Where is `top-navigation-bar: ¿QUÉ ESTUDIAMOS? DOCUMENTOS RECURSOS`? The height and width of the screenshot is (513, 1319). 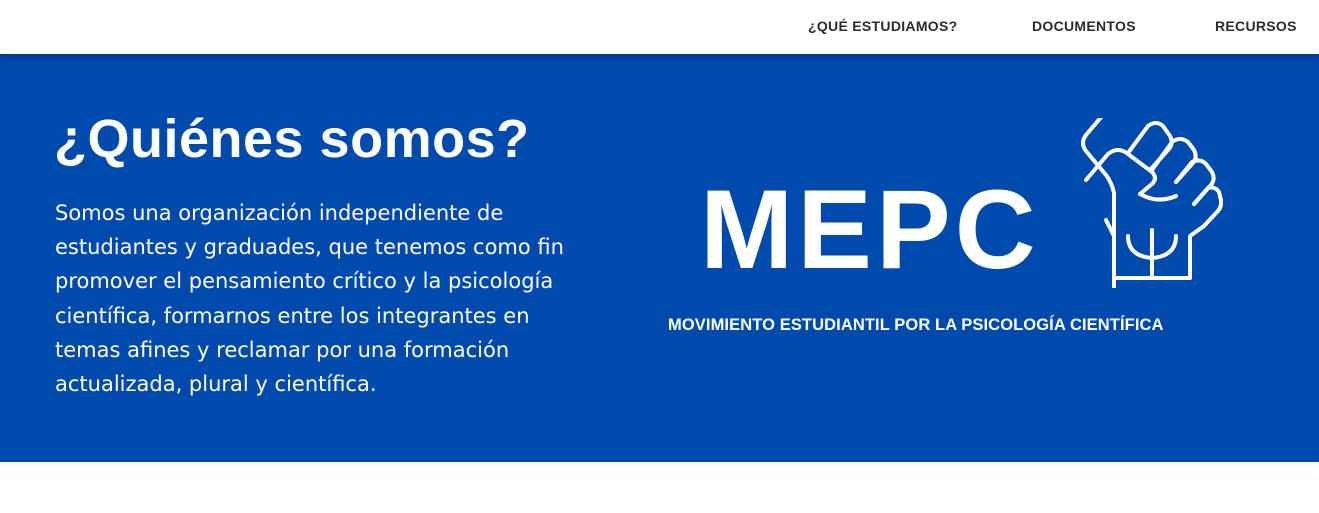
top-navigation-bar: ¿QUÉ ESTUDIAMOS? DOCUMENTOS RECURSOS is located at coordinates (659, 27).